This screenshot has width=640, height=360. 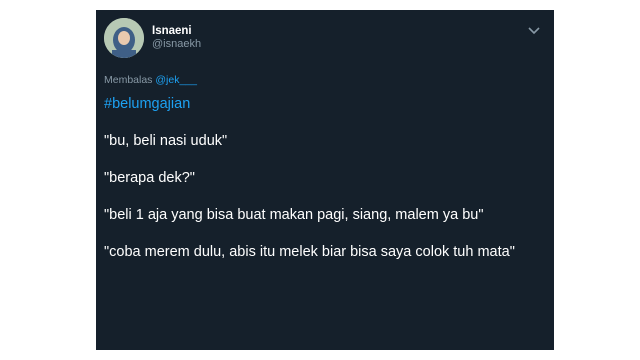 I want to click on tweet-header: Isnaeni @isnaekh, so click(x=152, y=38).